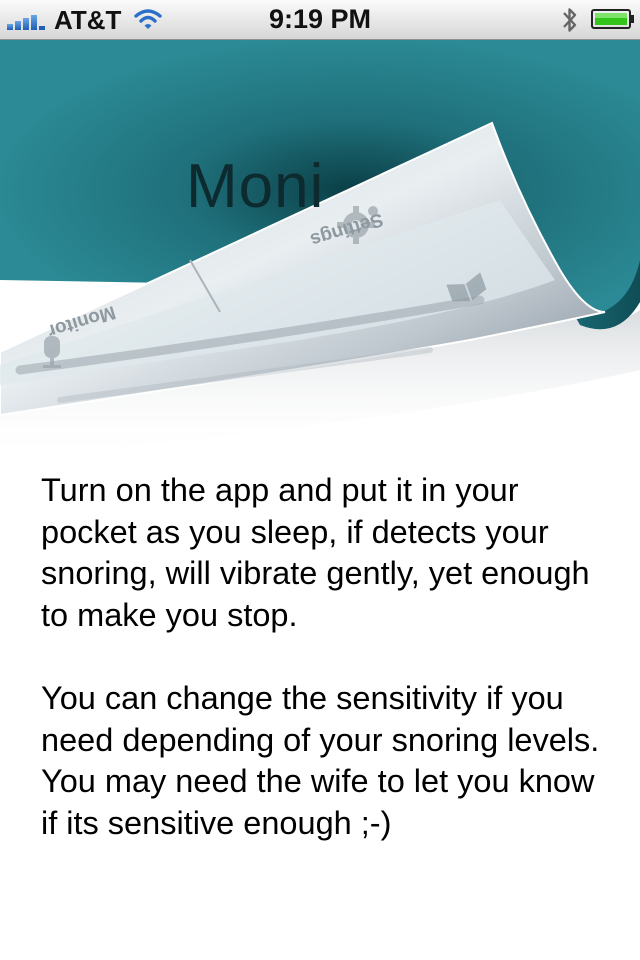 This screenshot has width=640, height=960. What do you see at coordinates (570, 20) in the screenshot?
I see `bluetooth-icon` at bounding box center [570, 20].